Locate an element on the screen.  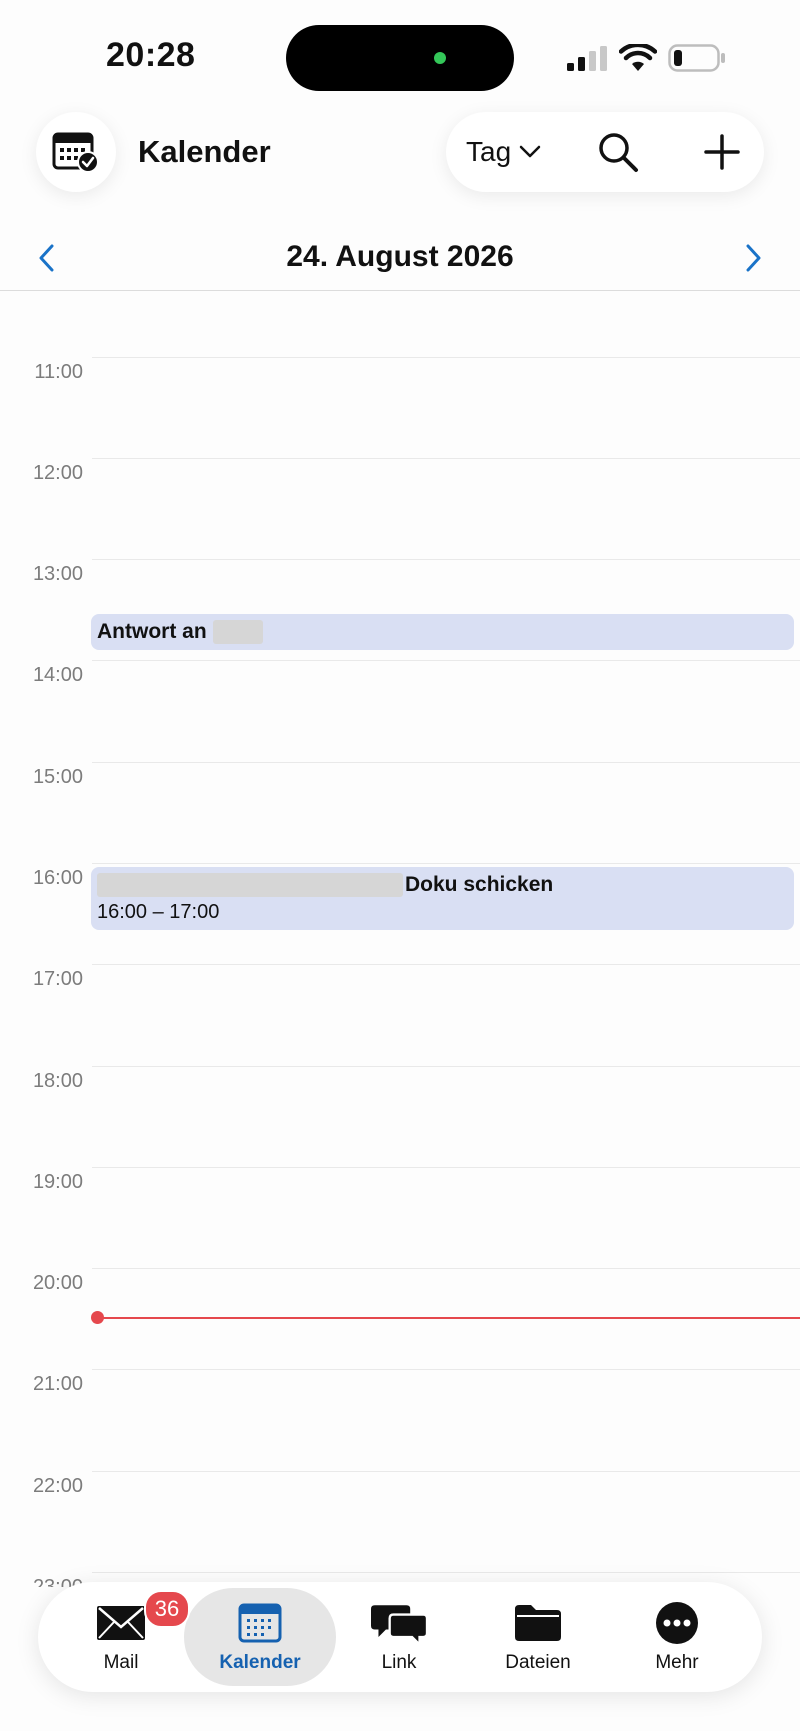
search-icon is located at coordinates (618, 152).